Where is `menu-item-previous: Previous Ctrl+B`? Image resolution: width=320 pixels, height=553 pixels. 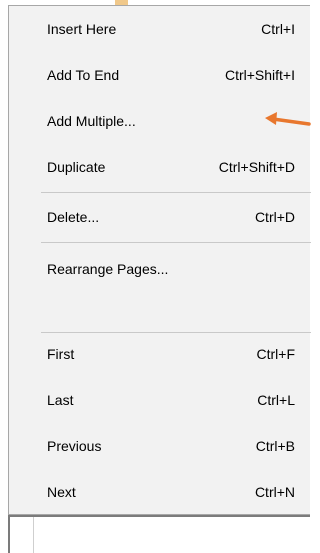
menu-item-previous: Previous Ctrl+B is located at coordinates (160, 446).